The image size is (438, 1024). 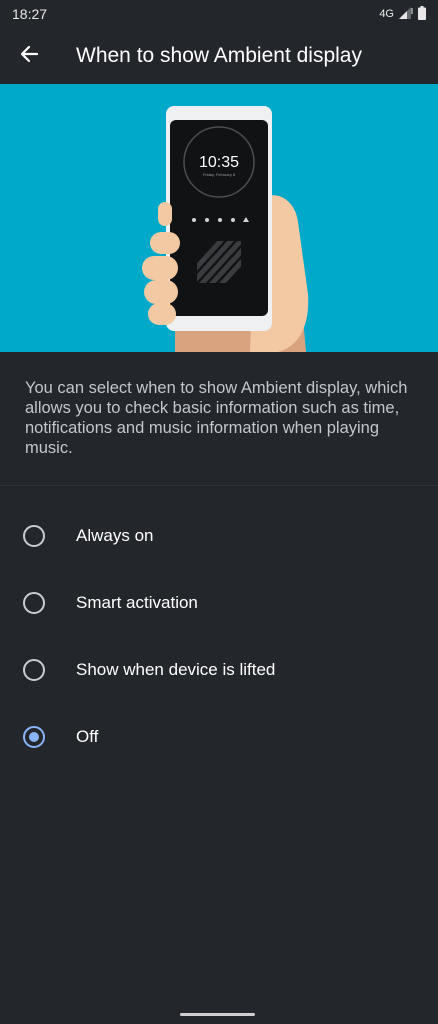 I want to click on hero-clock-time: 10:35, so click(x=219, y=162).